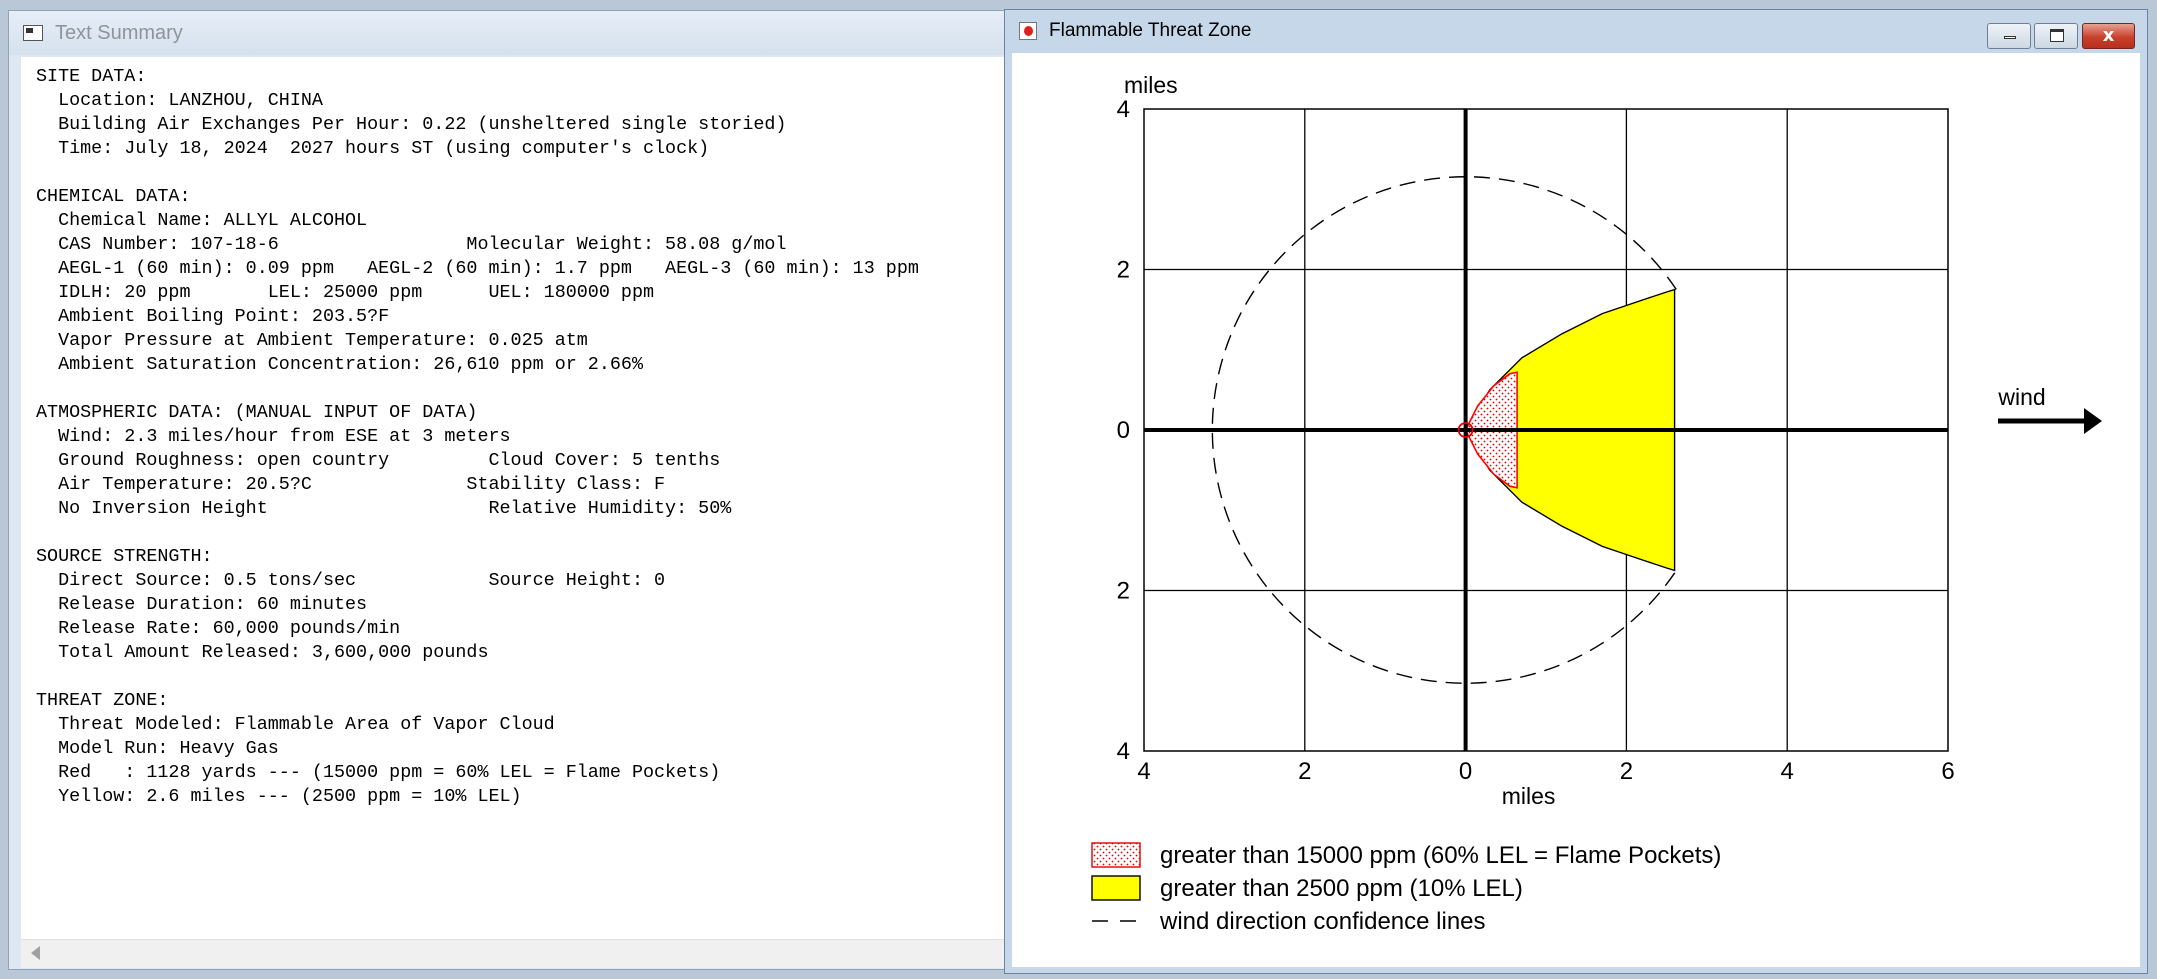  What do you see at coordinates (1116, 855) in the screenshot?
I see `legend-swatch-flame-pockets` at bounding box center [1116, 855].